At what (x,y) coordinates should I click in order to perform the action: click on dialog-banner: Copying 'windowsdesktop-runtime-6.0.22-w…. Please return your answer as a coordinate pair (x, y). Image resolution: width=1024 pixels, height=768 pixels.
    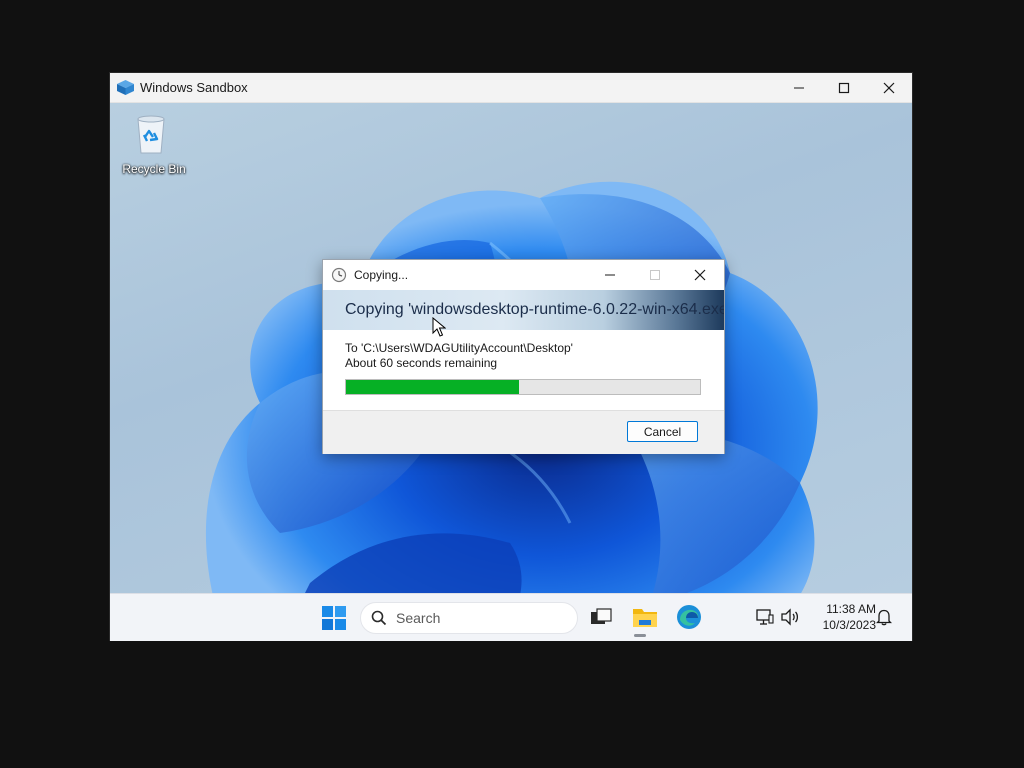
    Looking at the image, I should click on (523, 310).